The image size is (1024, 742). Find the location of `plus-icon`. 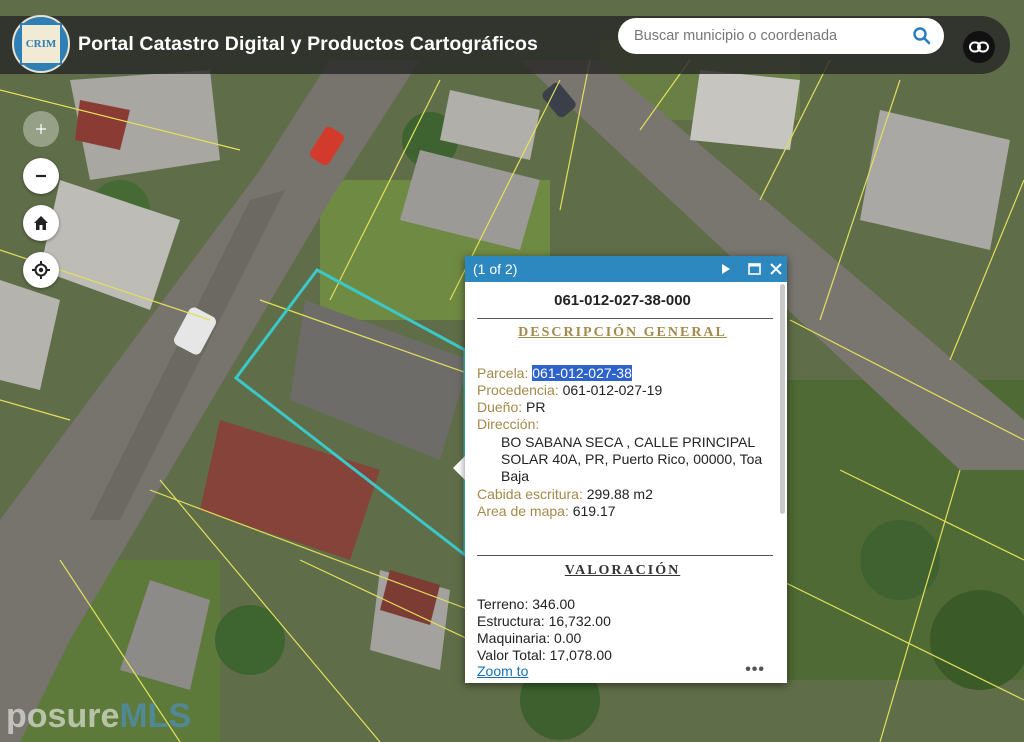

plus-icon is located at coordinates (41, 129).